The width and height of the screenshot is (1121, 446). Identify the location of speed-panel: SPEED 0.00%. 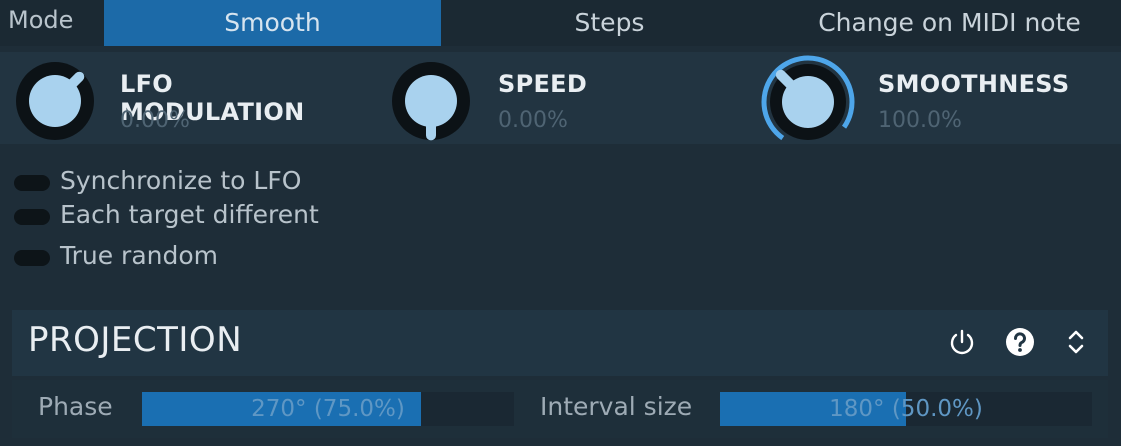
(554, 98).